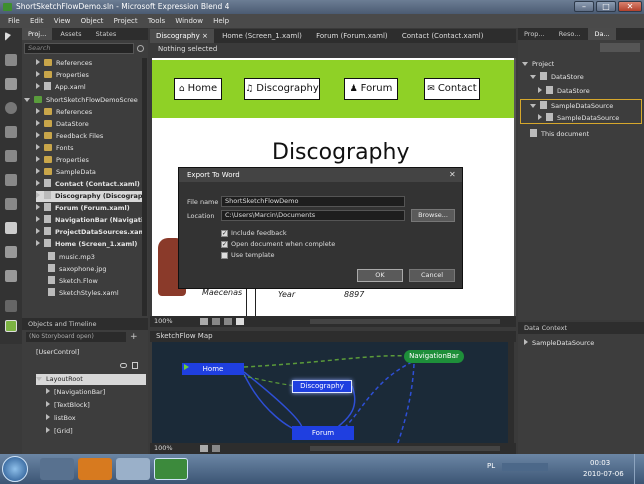  I want to click on tree-item: App.xaml, so click(61, 87).